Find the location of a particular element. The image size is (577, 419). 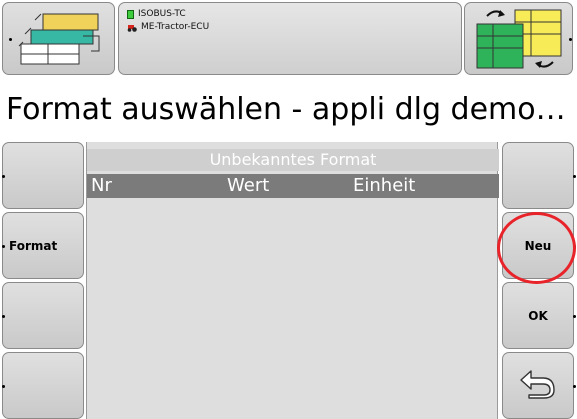

workset-layout-icon is located at coordinates (59, 39).